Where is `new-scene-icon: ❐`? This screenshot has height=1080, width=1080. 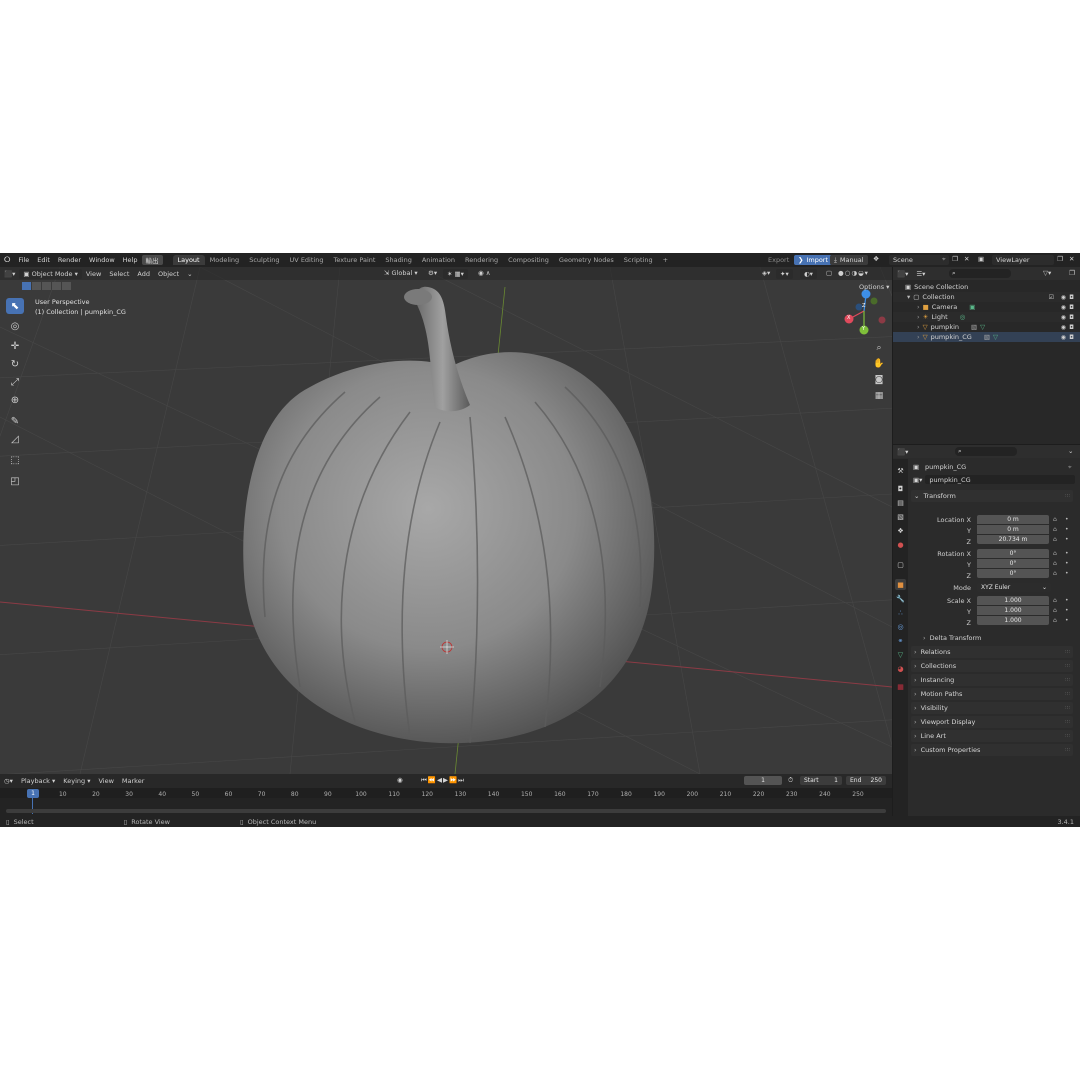
new-scene-icon: ❐ is located at coordinates (955, 259).